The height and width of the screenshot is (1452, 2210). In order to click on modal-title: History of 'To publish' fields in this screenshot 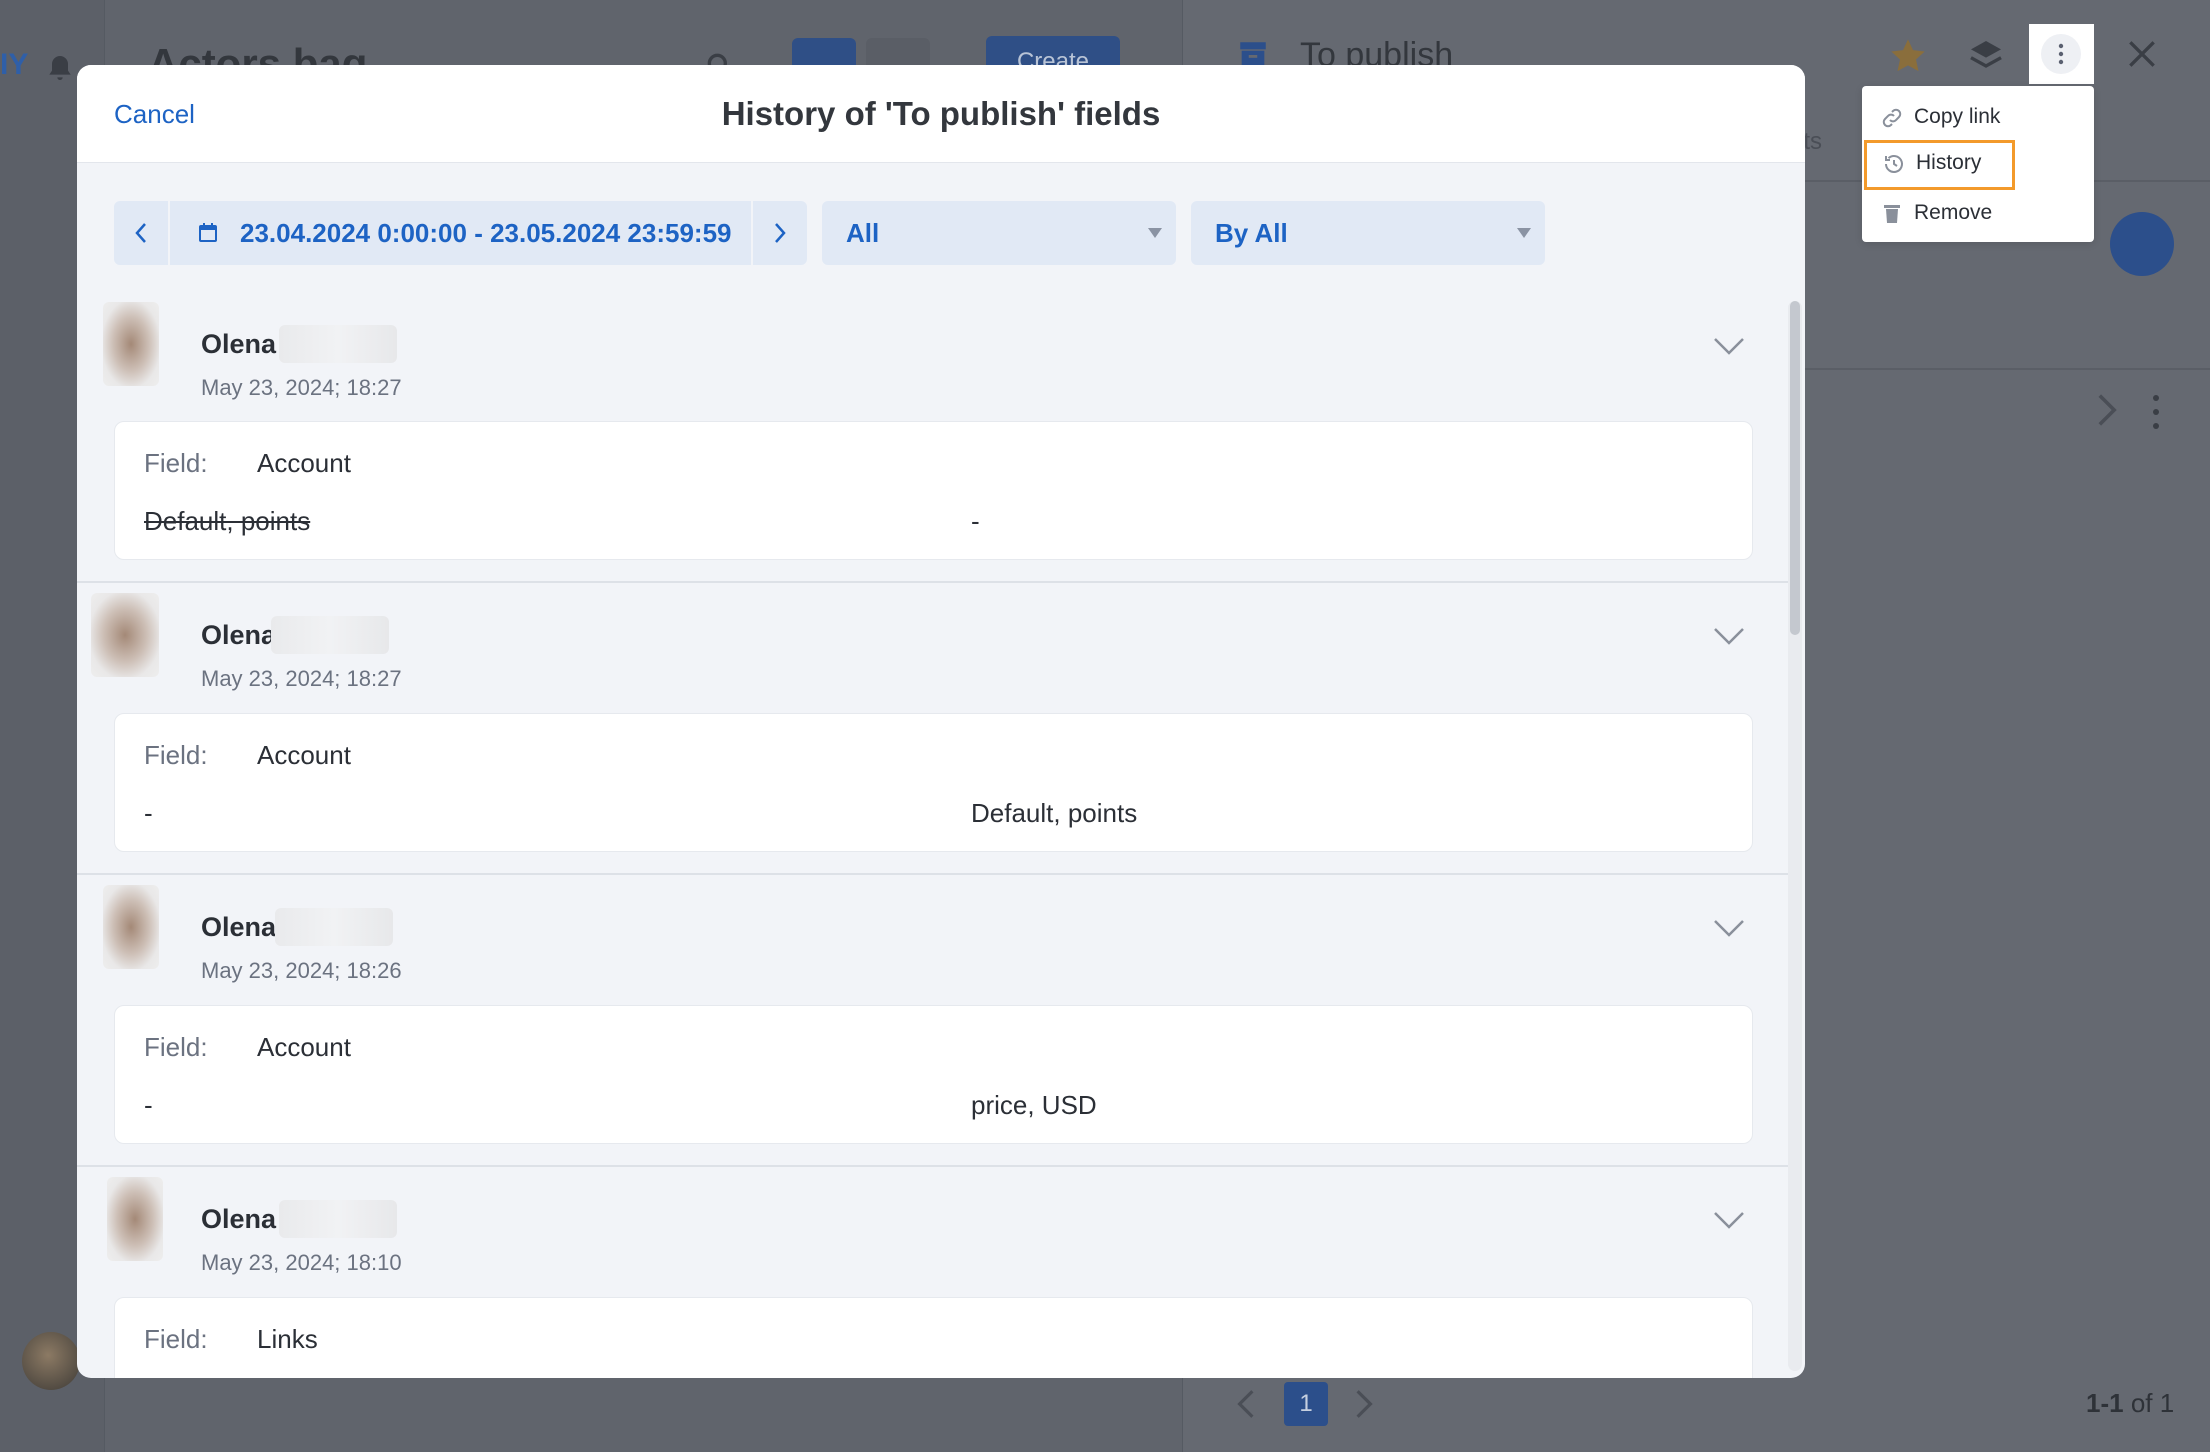, I will do `click(941, 113)`.